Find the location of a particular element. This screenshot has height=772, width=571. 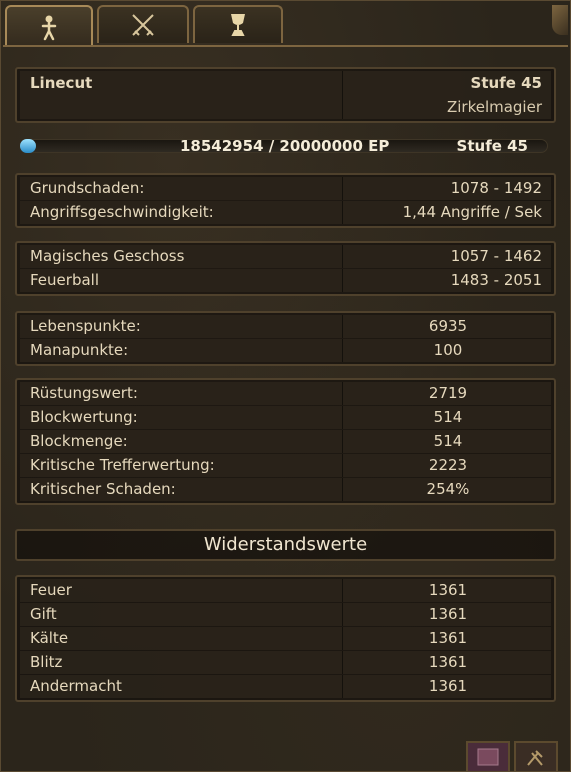

trophy-icon is located at coordinates (238, 25).